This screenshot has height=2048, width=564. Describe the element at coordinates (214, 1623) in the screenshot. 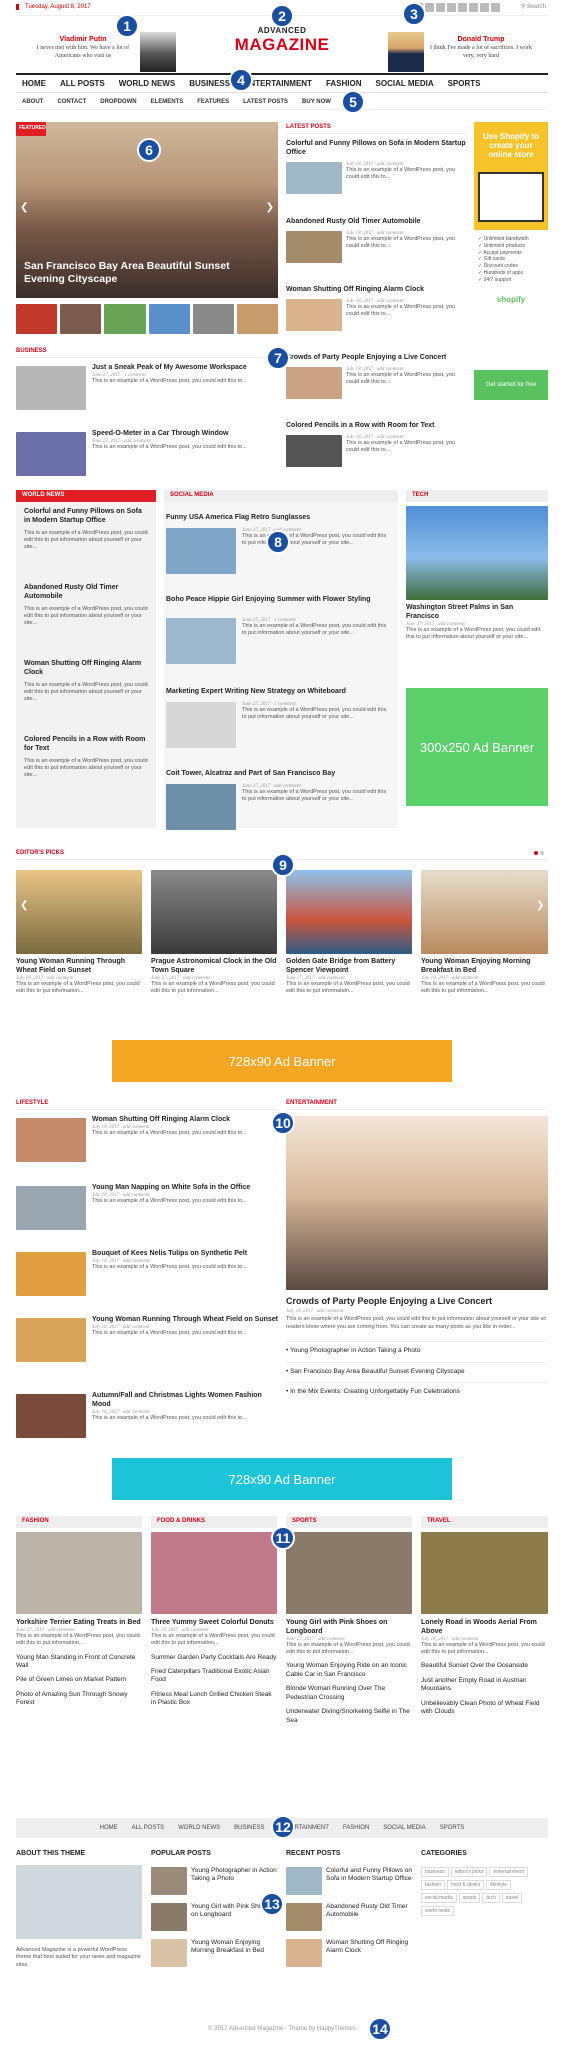

I see `post-title: Three Yummy Sweet Colorful Donuts` at that location.